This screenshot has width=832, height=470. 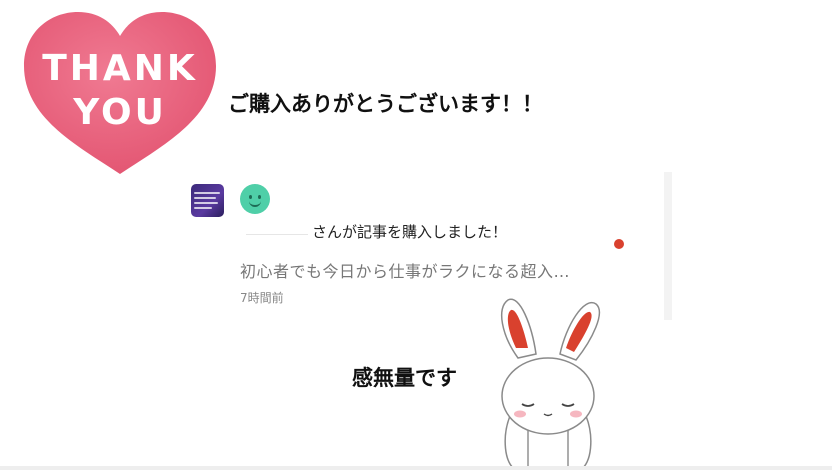 What do you see at coordinates (262, 298) in the screenshot?
I see `notification-timestamp: 7時間前` at bounding box center [262, 298].